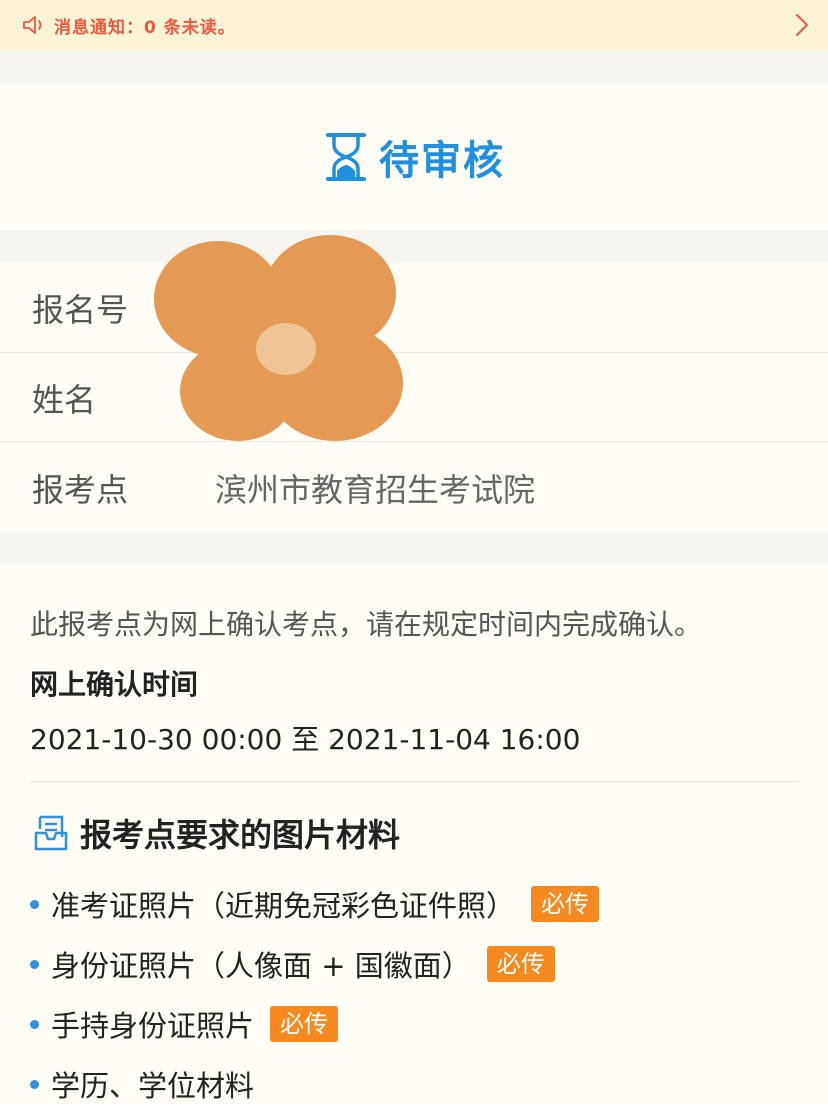 This screenshot has height=1104, width=828. What do you see at coordinates (64, 400) in the screenshot?
I see `info-label: 姓名` at bounding box center [64, 400].